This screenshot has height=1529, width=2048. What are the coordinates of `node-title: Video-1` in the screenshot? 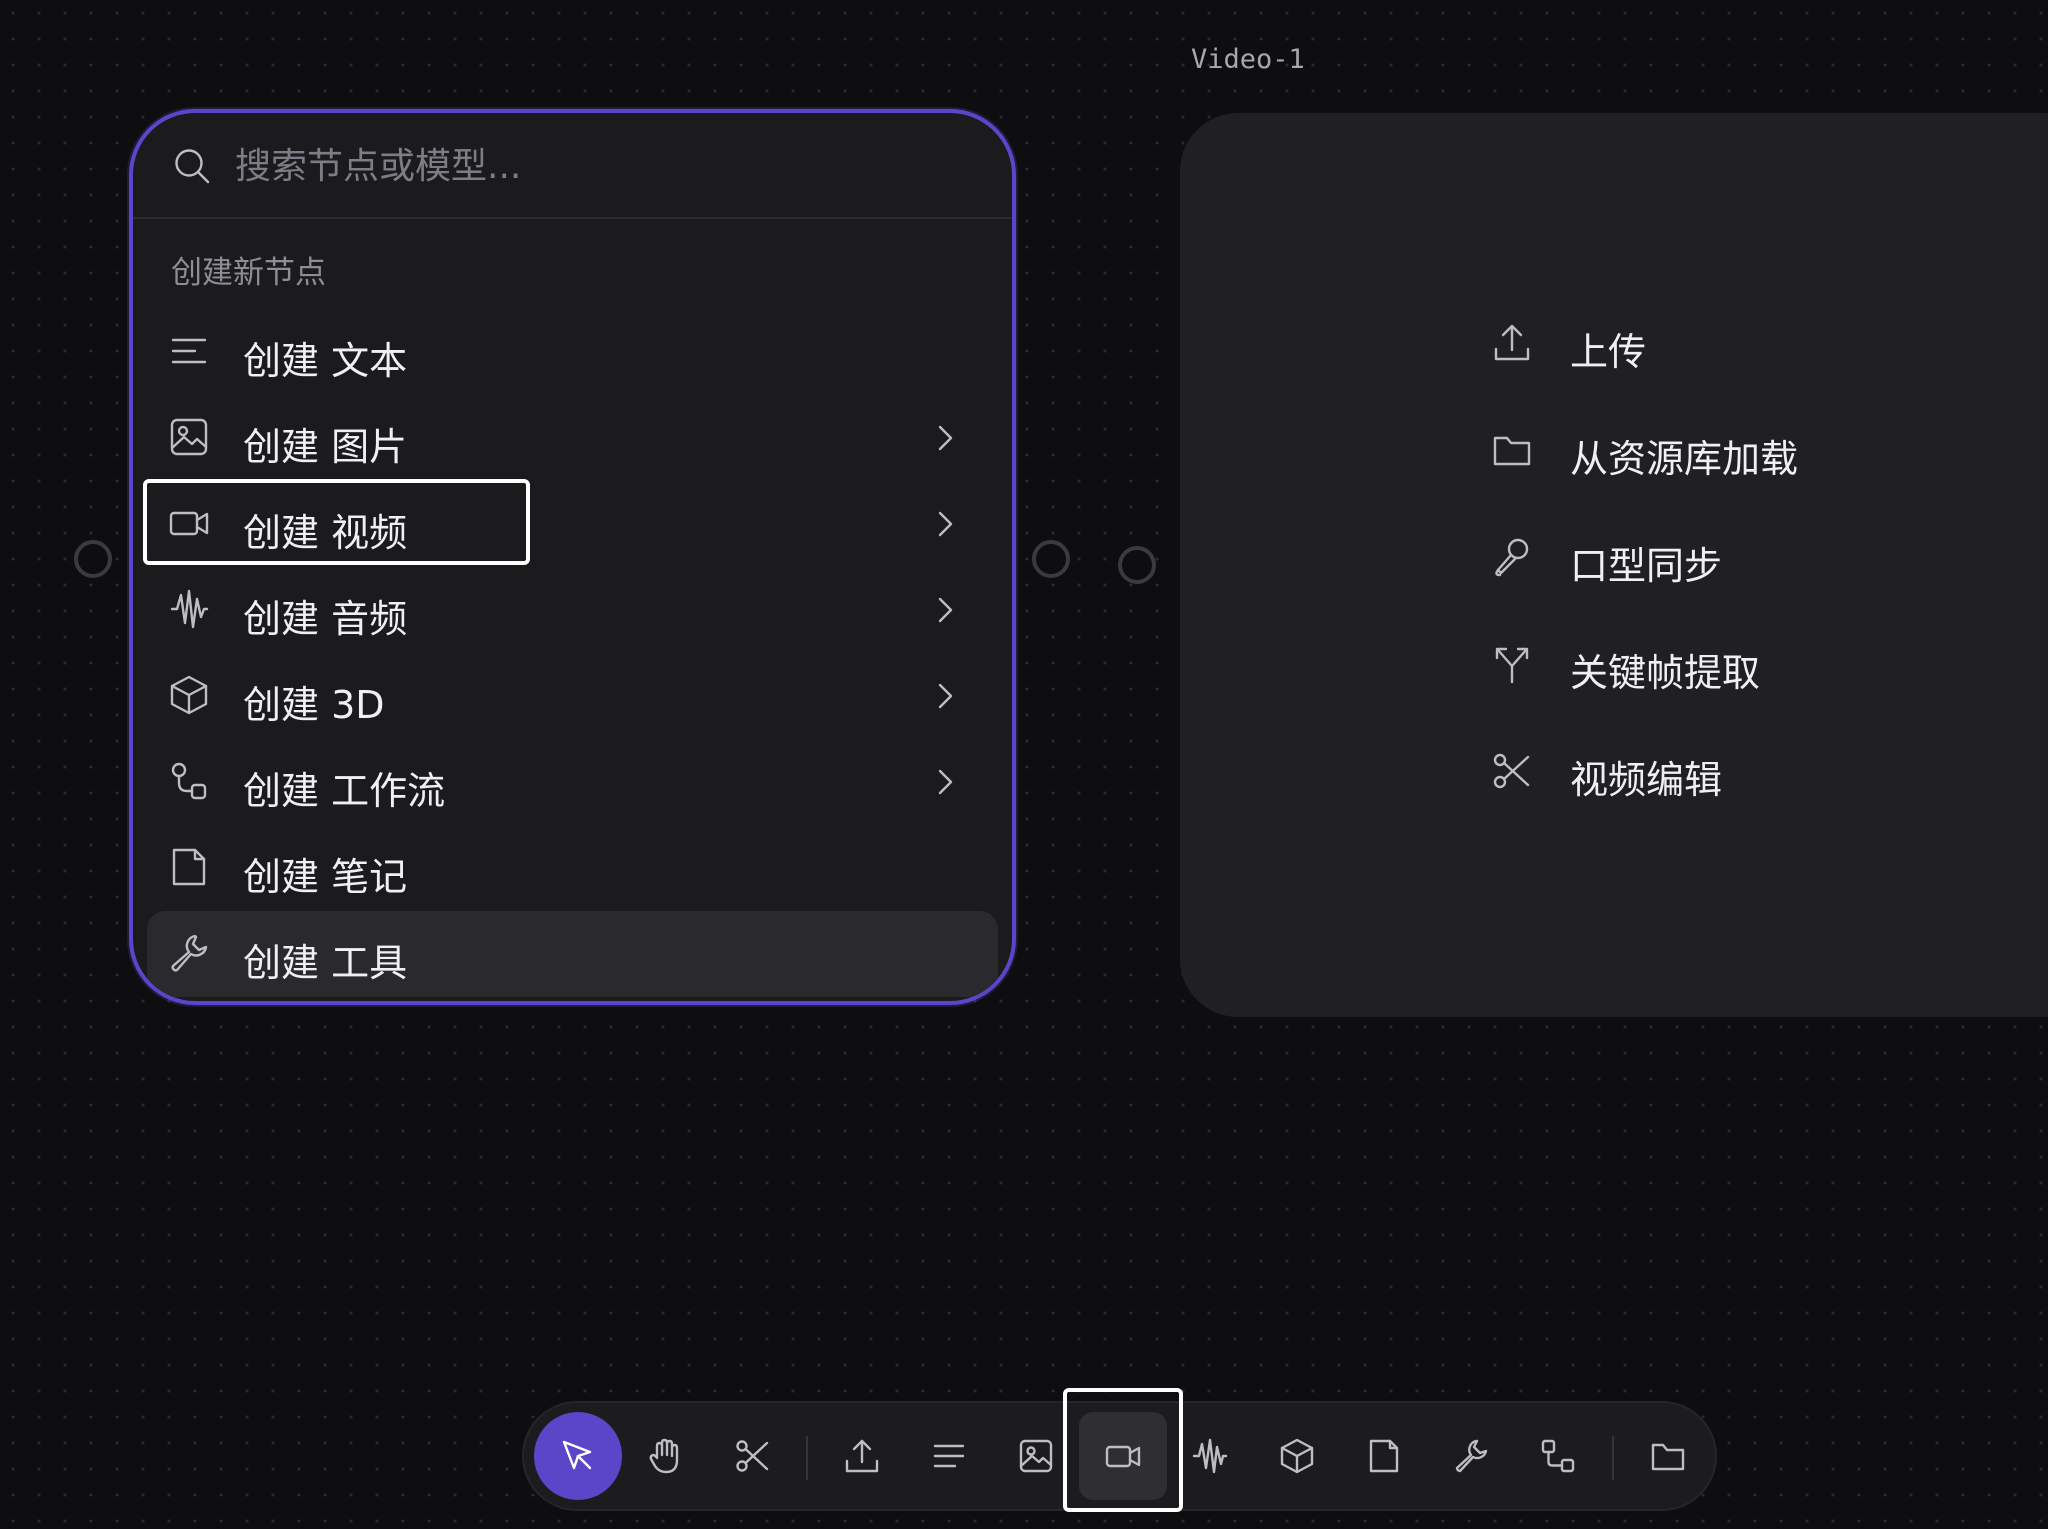 It's located at (1248, 59).